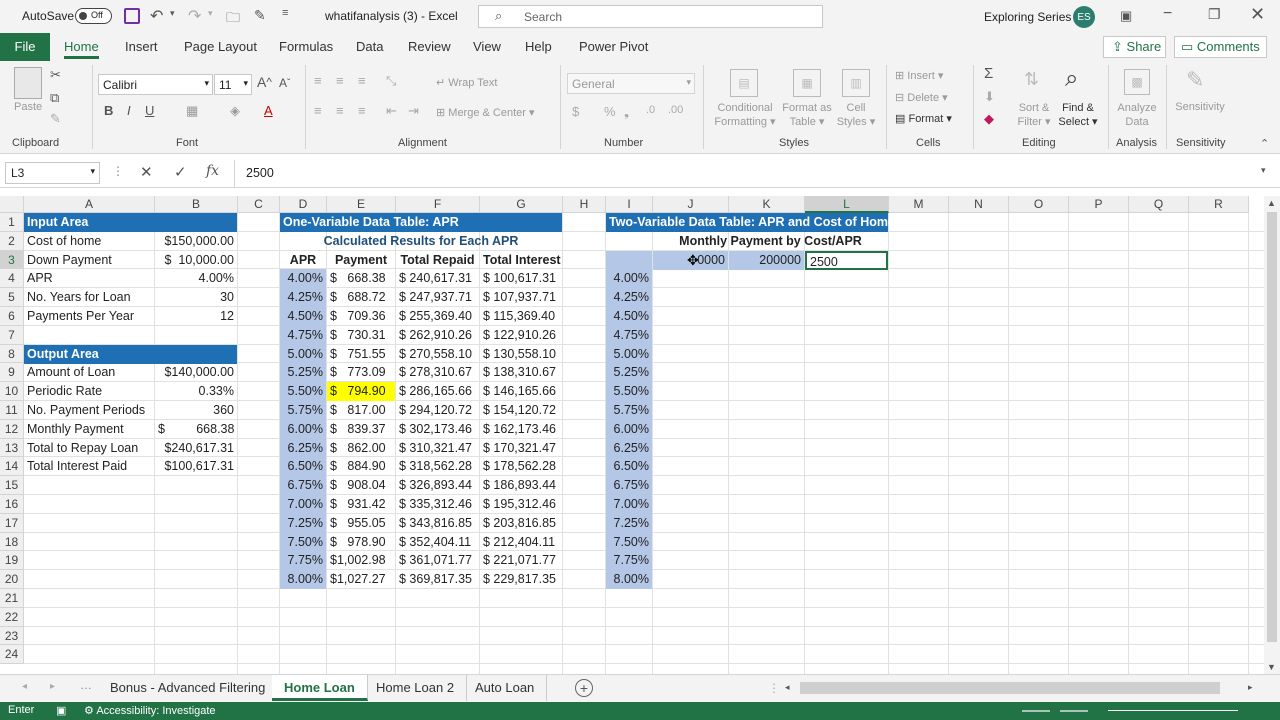 Image resolution: width=1280 pixels, height=720 pixels. I want to click on align-middle-icon: ≡, so click(340, 80).